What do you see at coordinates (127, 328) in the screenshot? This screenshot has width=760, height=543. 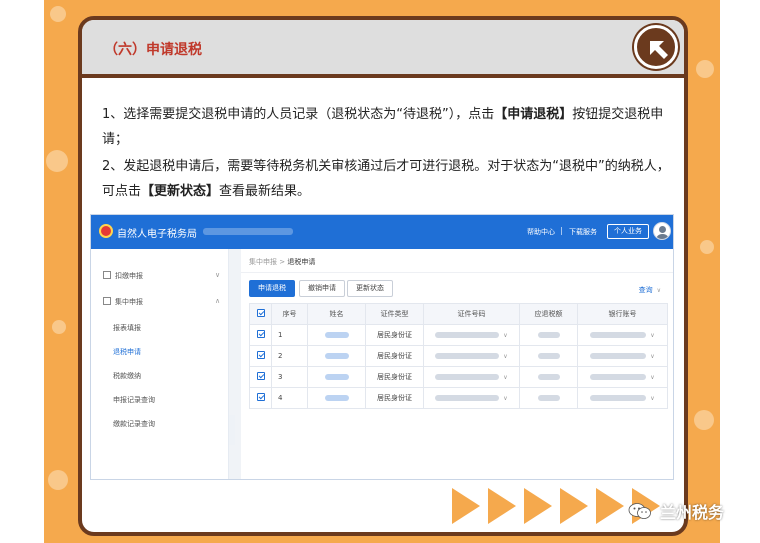 I see `sidebar-item-report-fill: 报表填报` at bounding box center [127, 328].